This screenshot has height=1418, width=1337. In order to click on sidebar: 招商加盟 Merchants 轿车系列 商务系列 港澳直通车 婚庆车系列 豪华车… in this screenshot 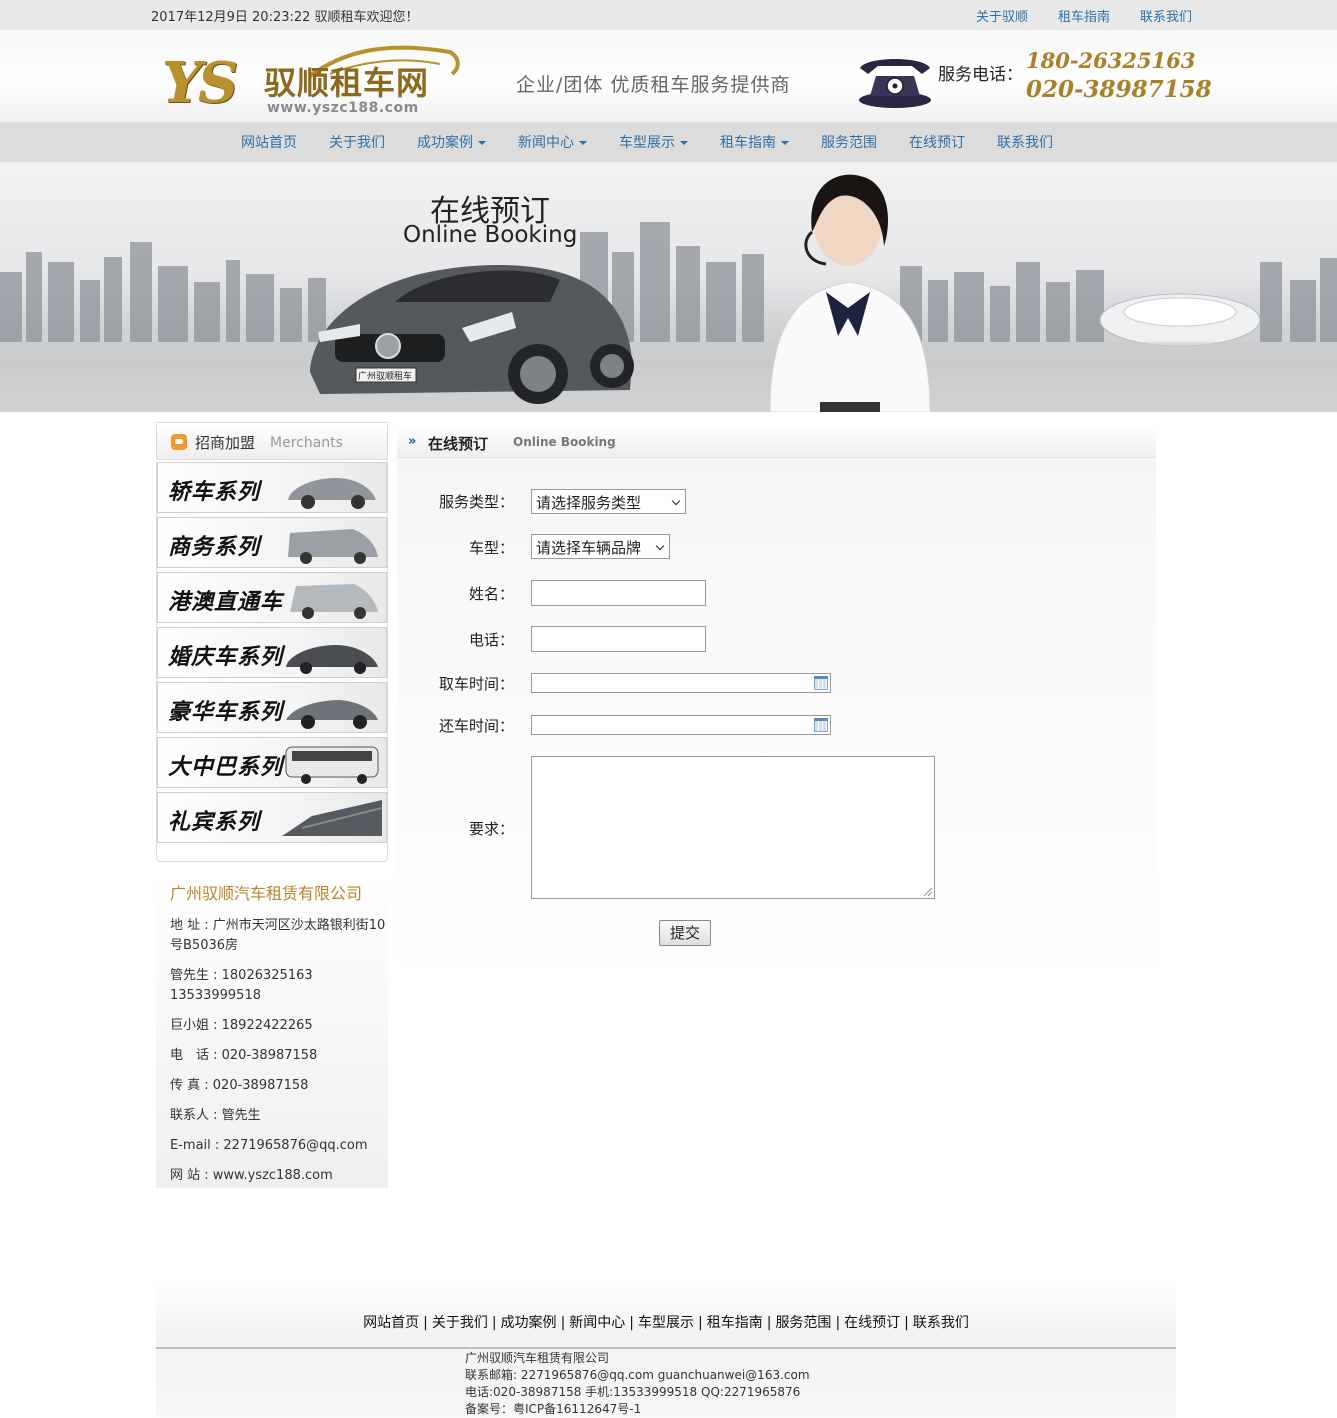, I will do `click(272, 805)`.